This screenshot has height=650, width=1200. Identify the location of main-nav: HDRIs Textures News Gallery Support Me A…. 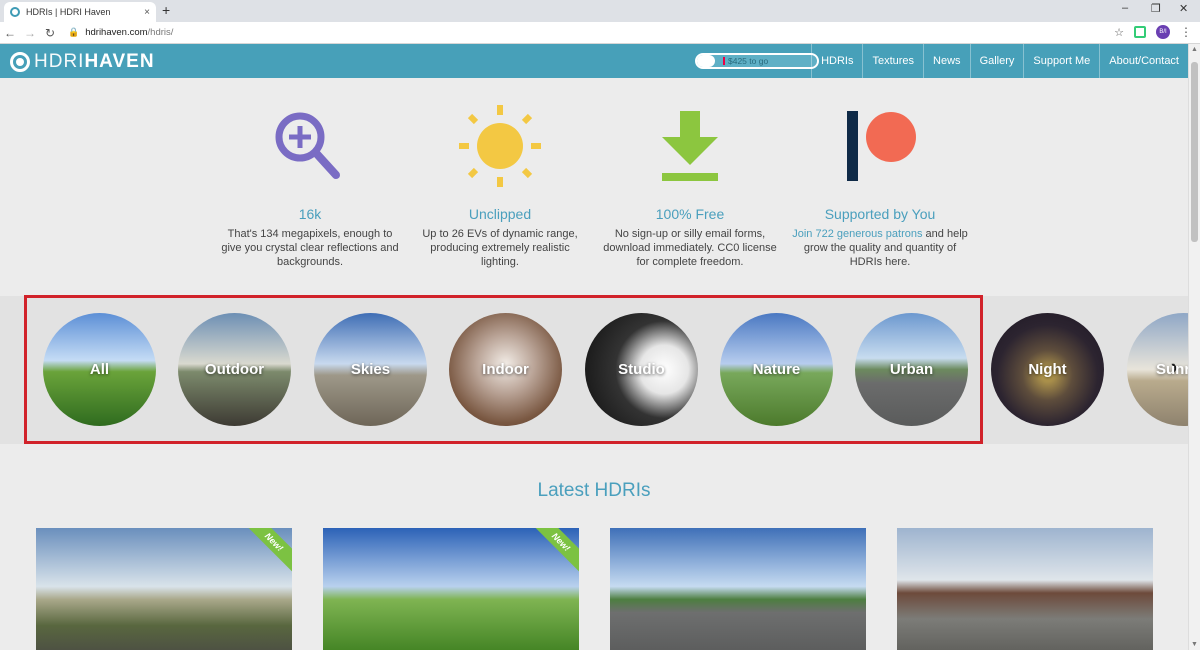
(999, 61).